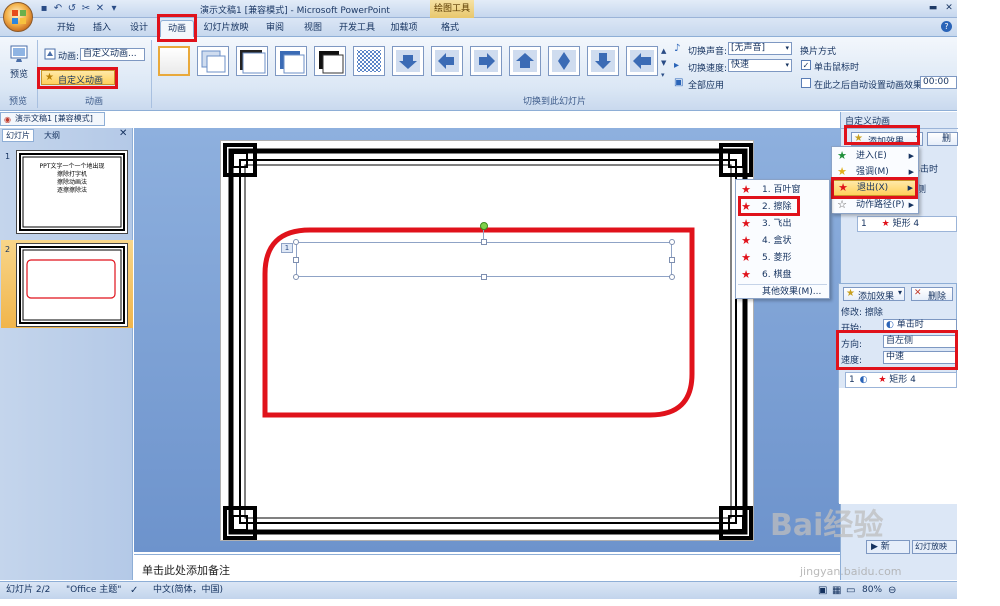 The image size is (1000, 606). I want to click on animation-group-label: 动画, so click(93, 102).